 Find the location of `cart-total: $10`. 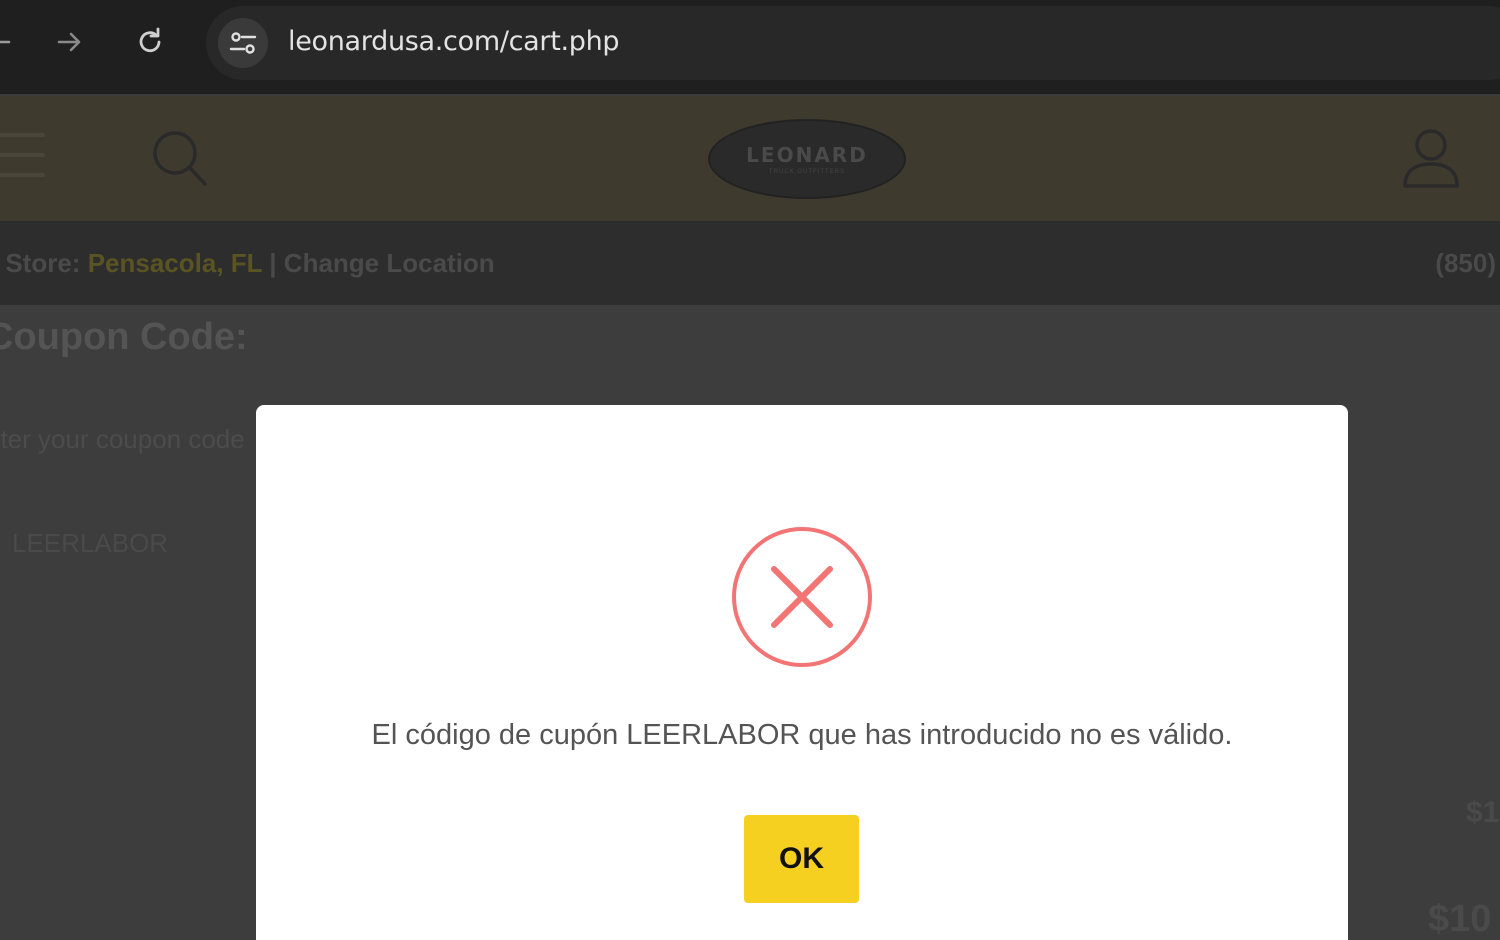

cart-total: $10 is located at coordinates (1460, 919).